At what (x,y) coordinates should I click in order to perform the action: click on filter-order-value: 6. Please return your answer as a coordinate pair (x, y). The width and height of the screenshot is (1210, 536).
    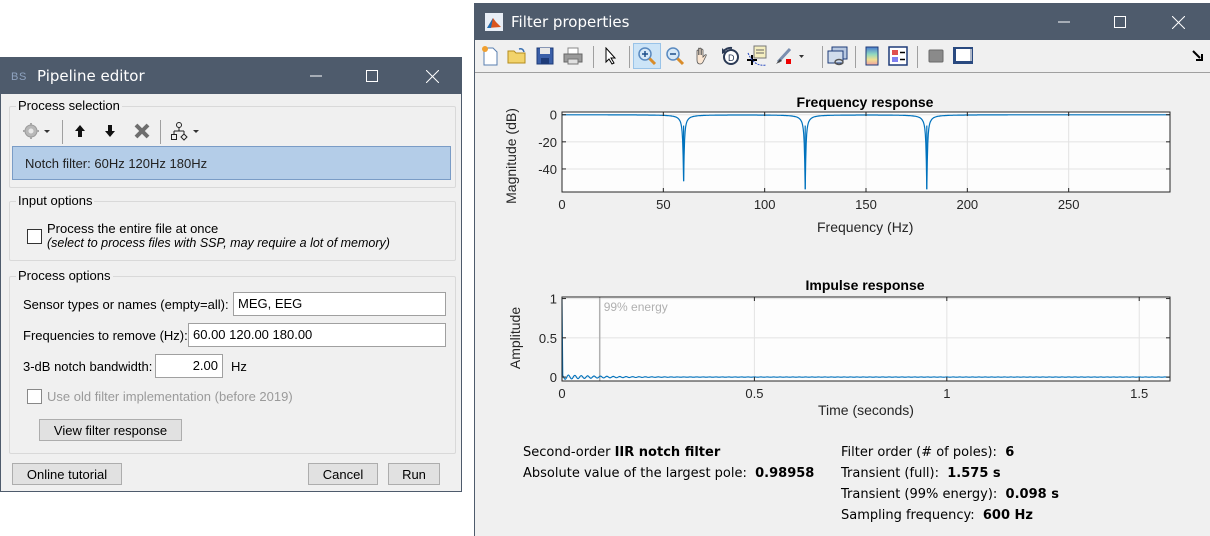
    Looking at the image, I should click on (1010, 452).